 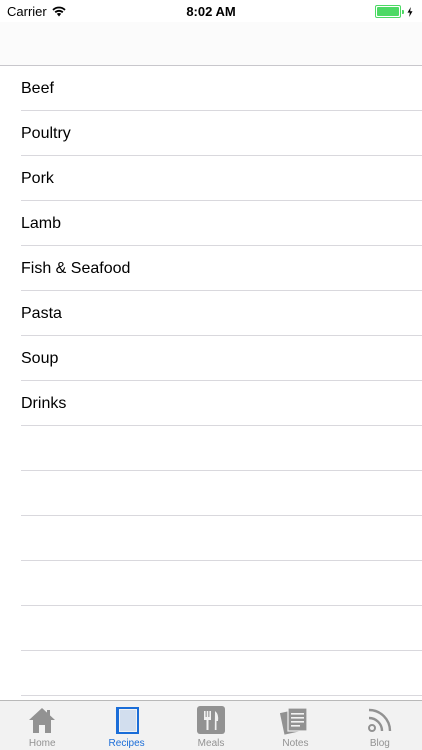 What do you see at coordinates (379, 743) in the screenshot?
I see `tab-label: Blog` at bounding box center [379, 743].